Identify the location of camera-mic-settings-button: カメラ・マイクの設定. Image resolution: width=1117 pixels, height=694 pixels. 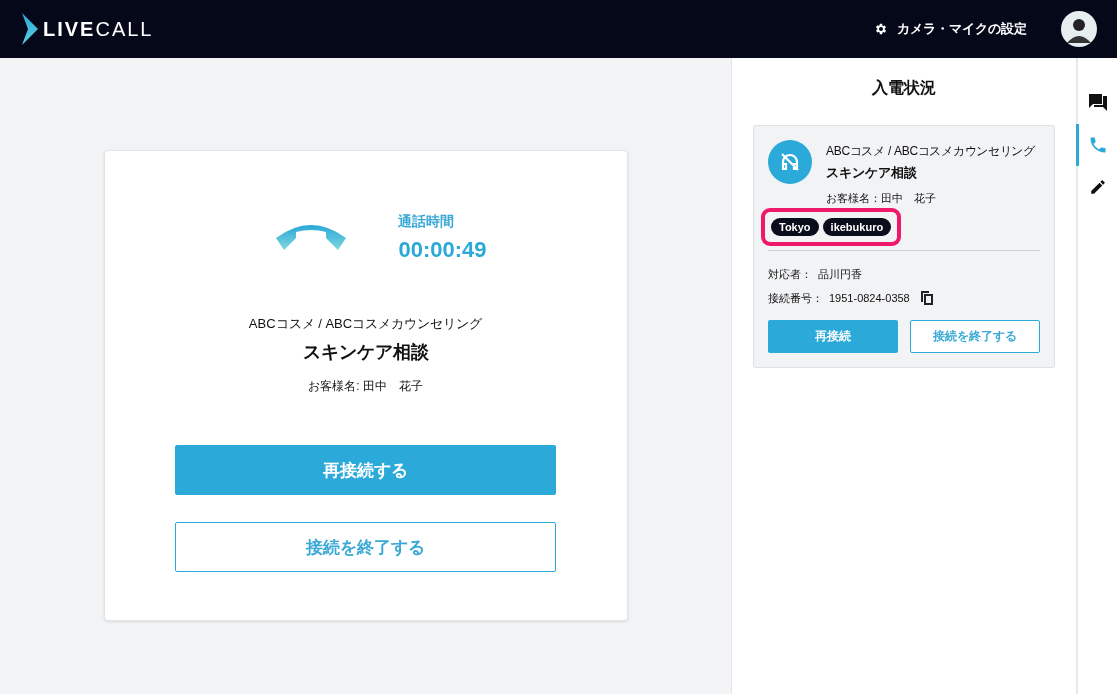
(950, 29).